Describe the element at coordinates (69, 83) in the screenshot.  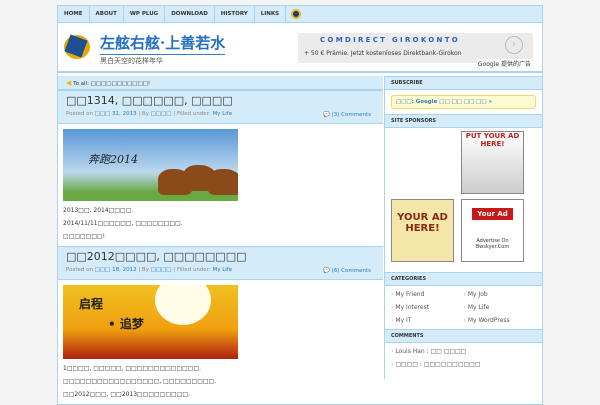
I see `speaker-icon: ◀` at that location.